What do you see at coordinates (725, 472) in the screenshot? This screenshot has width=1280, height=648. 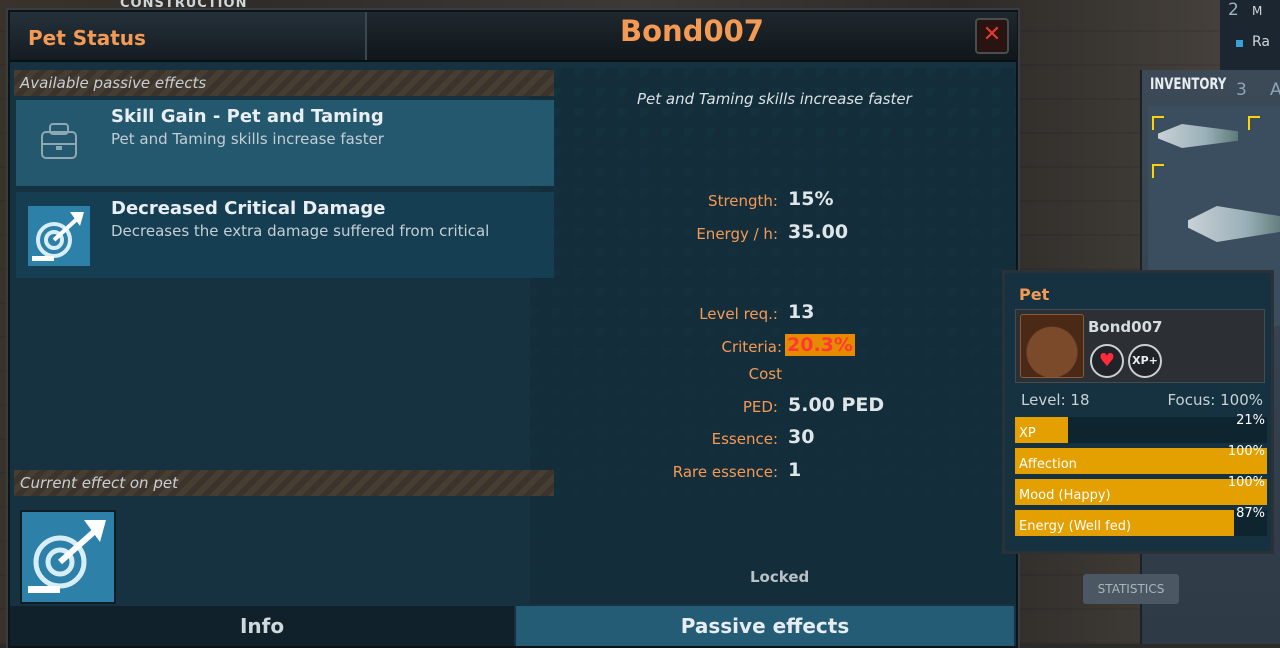 I see `rare-essence-label: Rare essence:` at bounding box center [725, 472].